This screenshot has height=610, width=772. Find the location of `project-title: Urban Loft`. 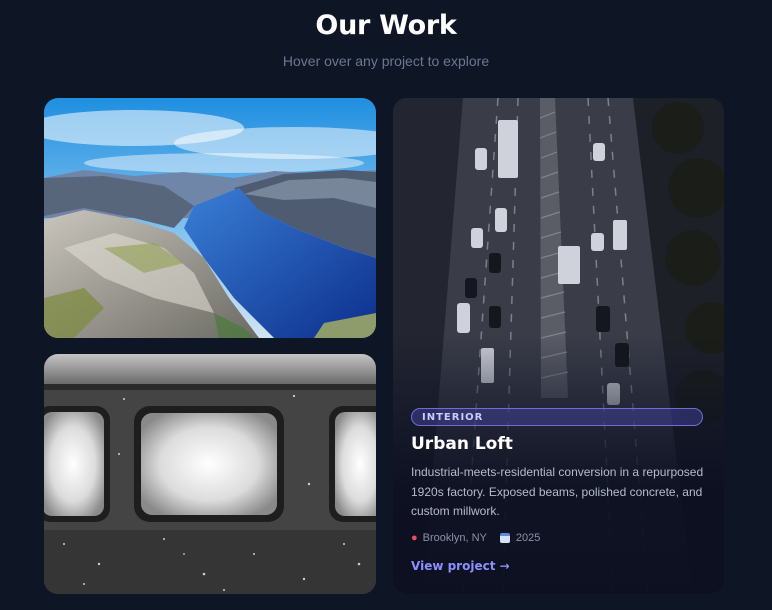

project-title: Urban Loft is located at coordinates (462, 444).